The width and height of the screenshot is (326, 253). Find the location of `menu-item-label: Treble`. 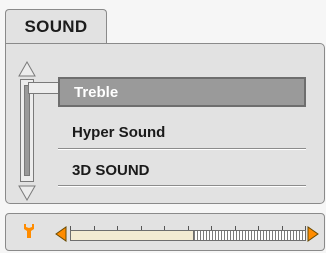

menu-item-label: Treble is located at coordinates (96, 92).